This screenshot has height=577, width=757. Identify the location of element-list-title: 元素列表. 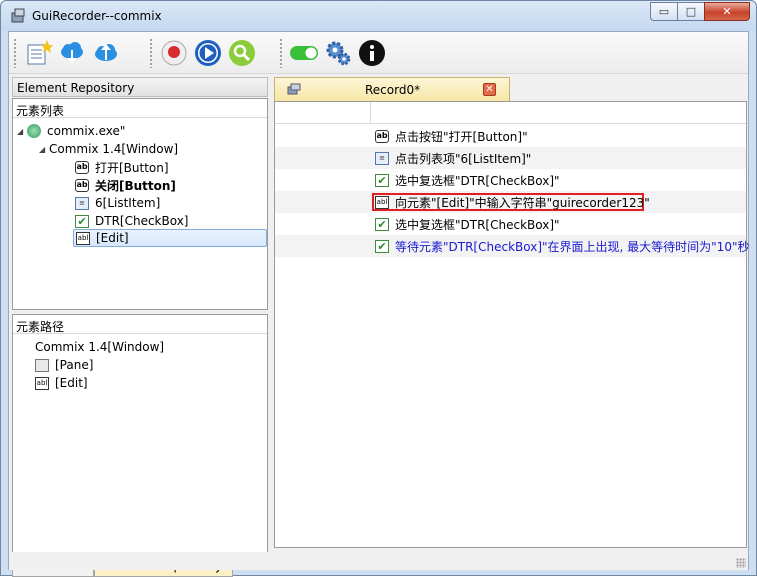
(140, 108).